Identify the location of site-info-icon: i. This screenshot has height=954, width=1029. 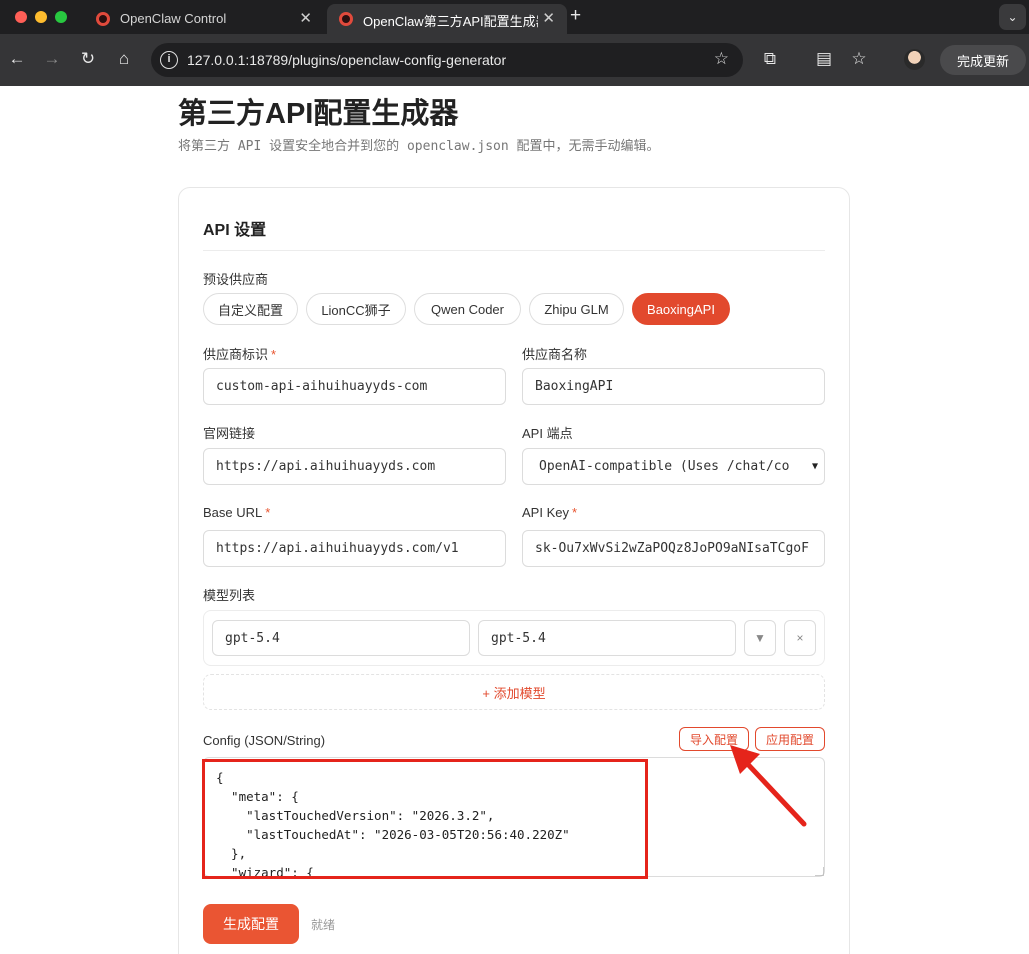
(169, 60).